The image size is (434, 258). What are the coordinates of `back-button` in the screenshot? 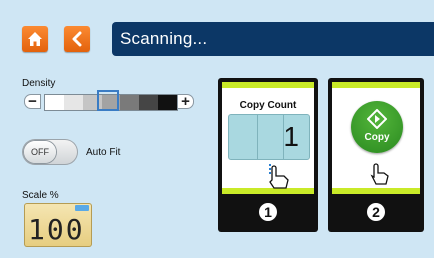 It's located at (77, 39).